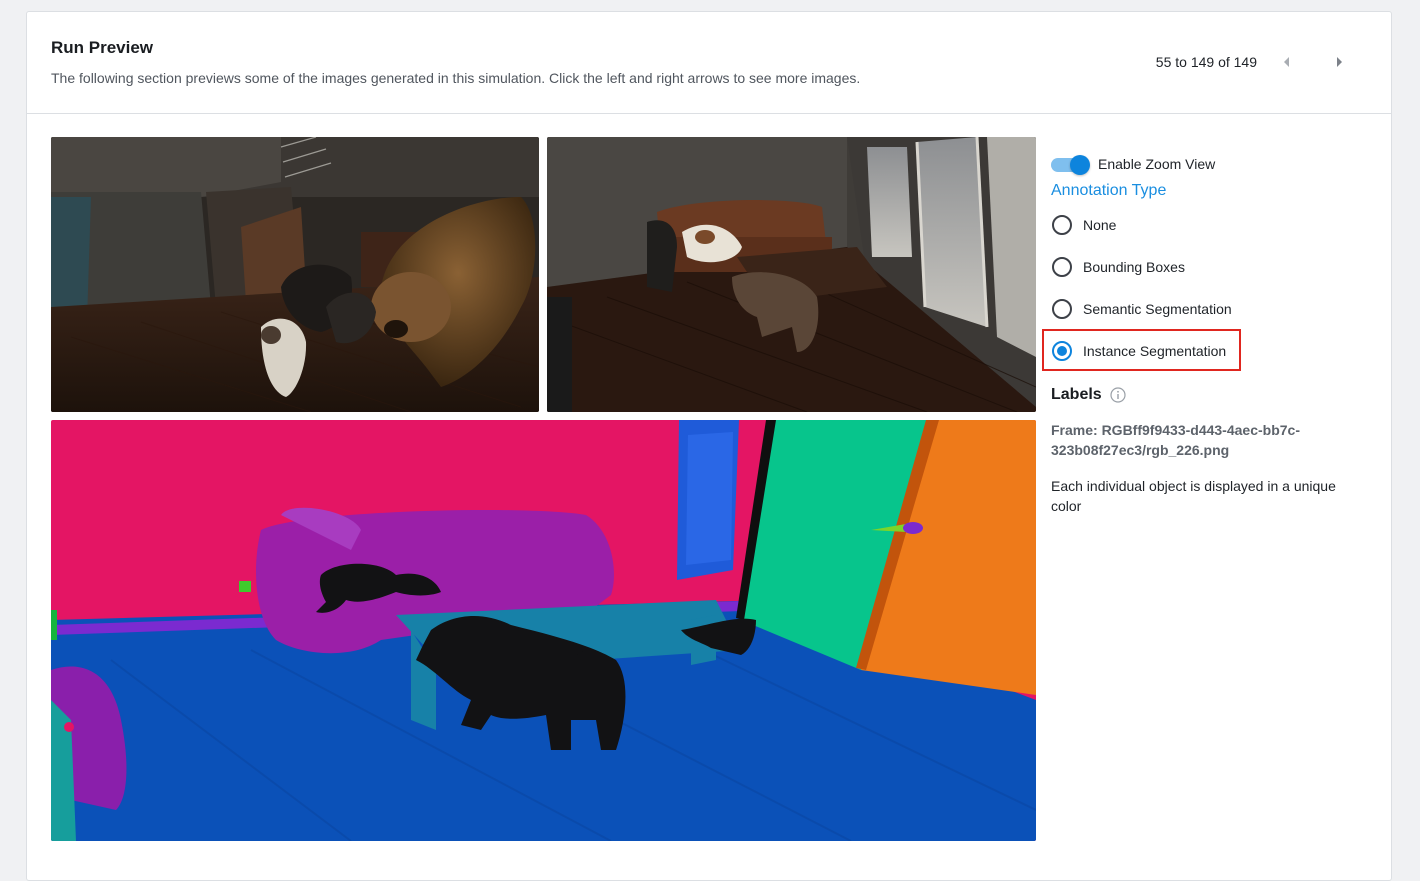 The height and width of the screenshot is (881, 1420). Describe the element at coordinates (1157, 164) in the screenshot. I see `zoom-view-label: Enable Zoom View` at that location.